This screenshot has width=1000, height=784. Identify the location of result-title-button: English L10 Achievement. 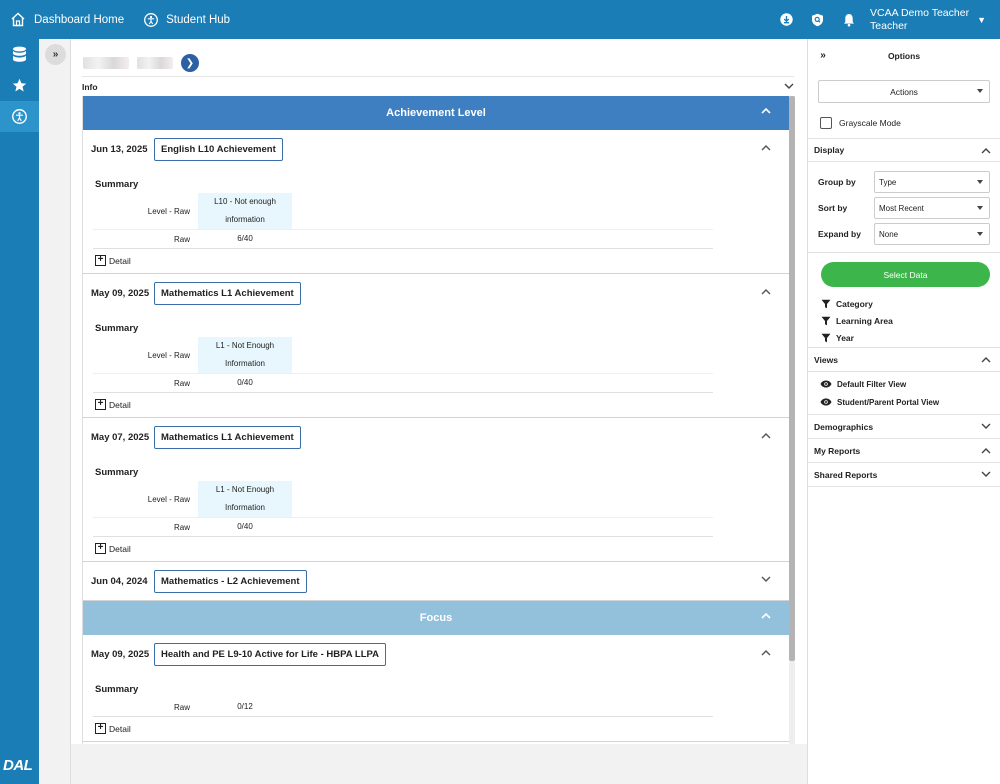
(218, 149).